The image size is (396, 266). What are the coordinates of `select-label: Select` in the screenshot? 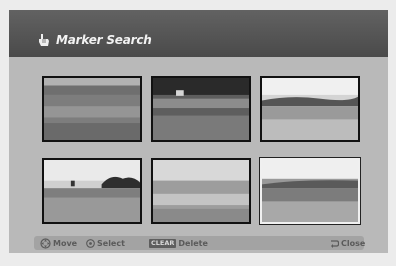 It's located at (111, 243).